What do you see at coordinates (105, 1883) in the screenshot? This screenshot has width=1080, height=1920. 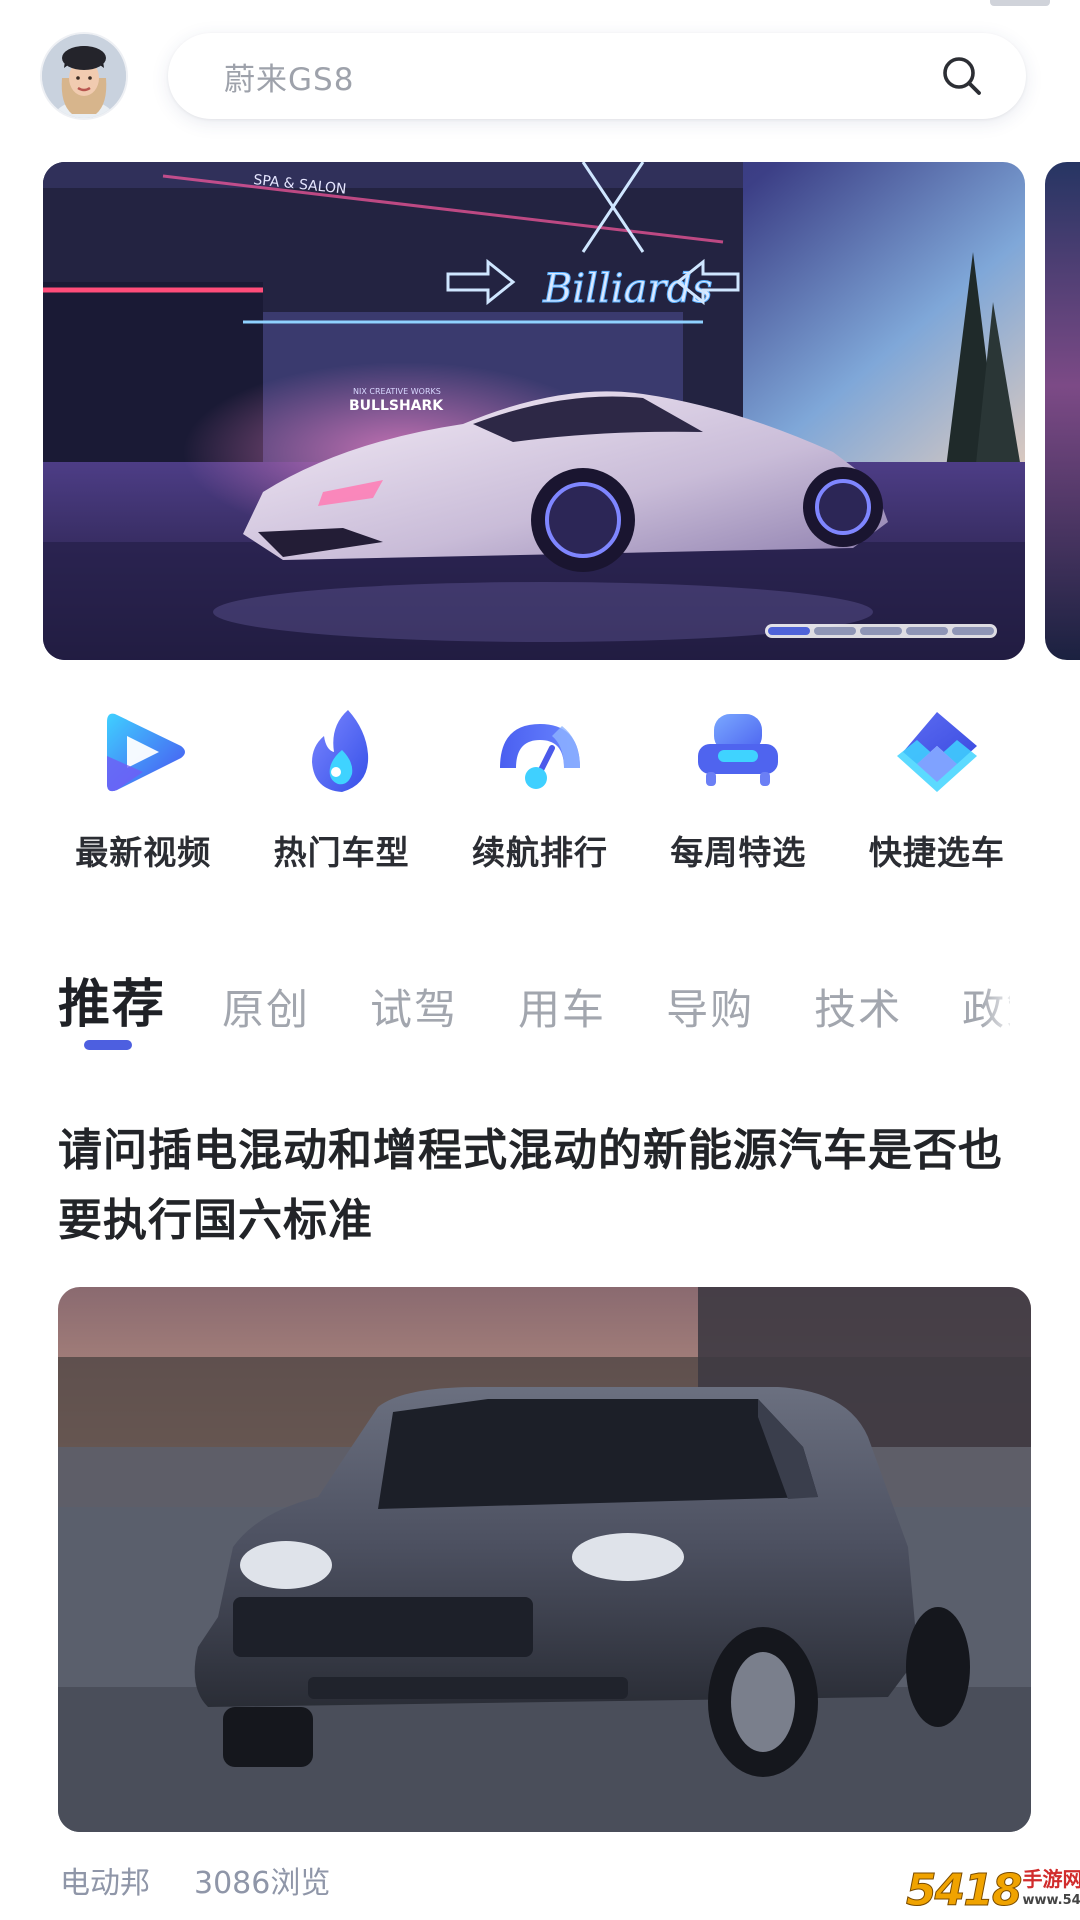 I see `article-source: 电动邦` at bounding box center [105, 1883].